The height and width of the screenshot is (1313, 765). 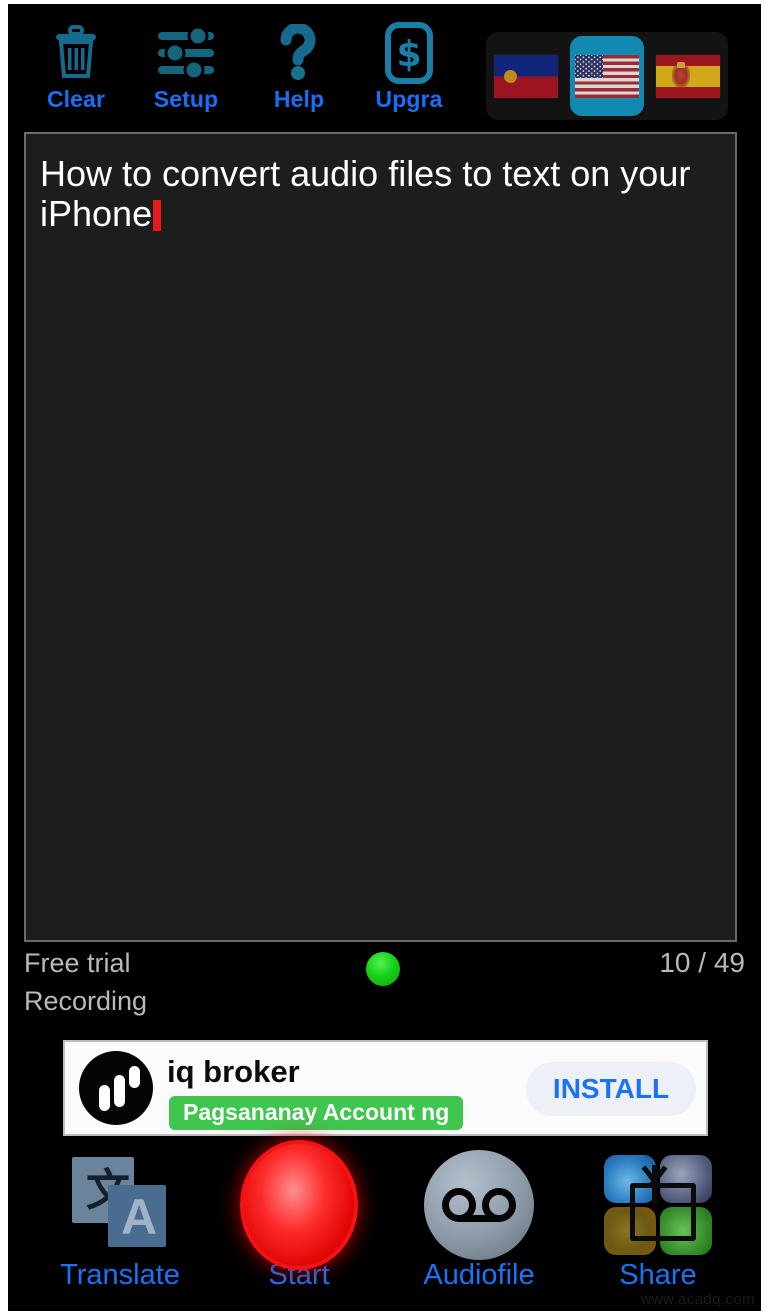 I want to click on clear-button-label: Clear, so click(x=76, y=99).